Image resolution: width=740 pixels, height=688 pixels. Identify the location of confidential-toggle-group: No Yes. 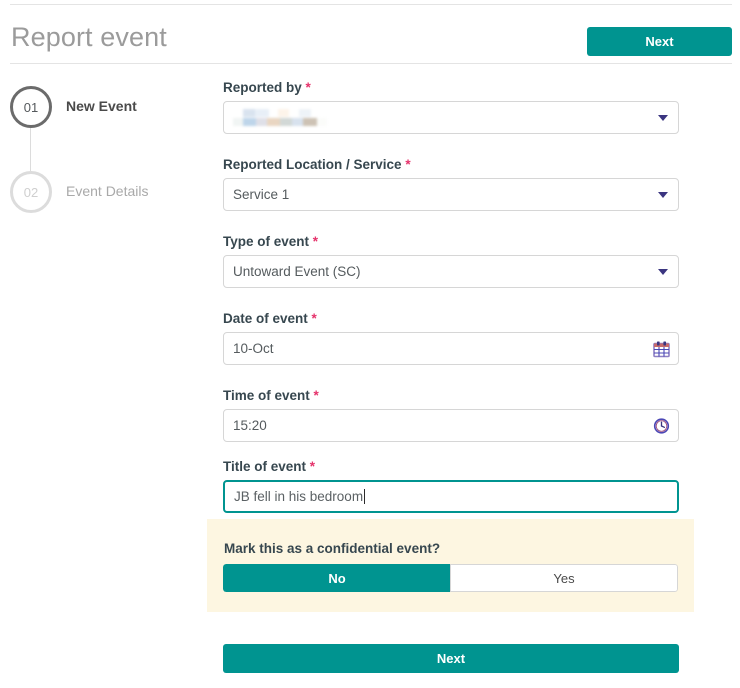
(450, 578).